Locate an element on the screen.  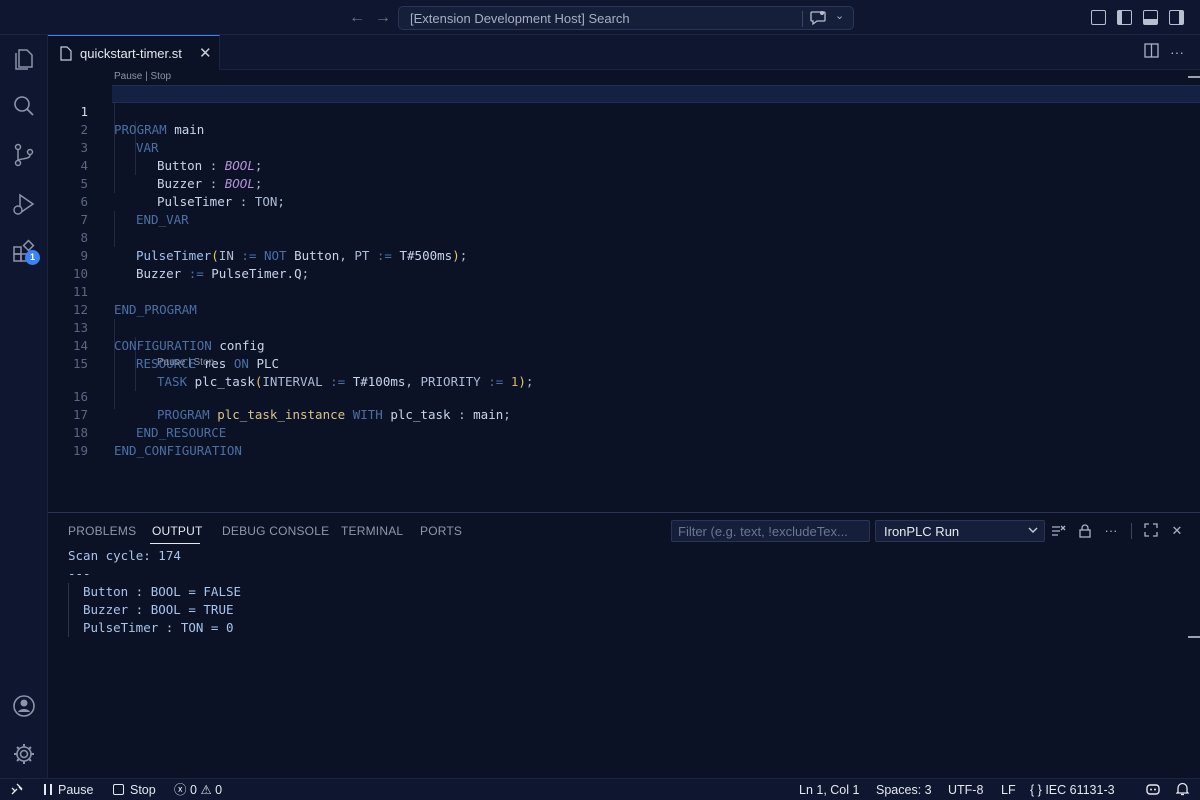
current-line-highlight is located at coordinates (656, 94).